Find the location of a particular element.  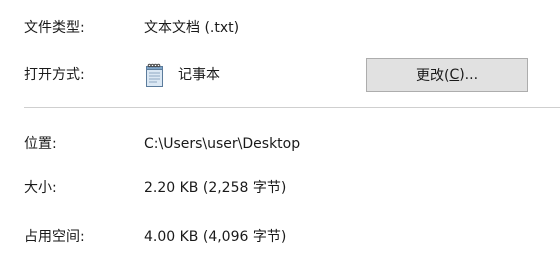

location-row: 位置: C:\Users\user\Desktop is located at coordinates (280, 144).